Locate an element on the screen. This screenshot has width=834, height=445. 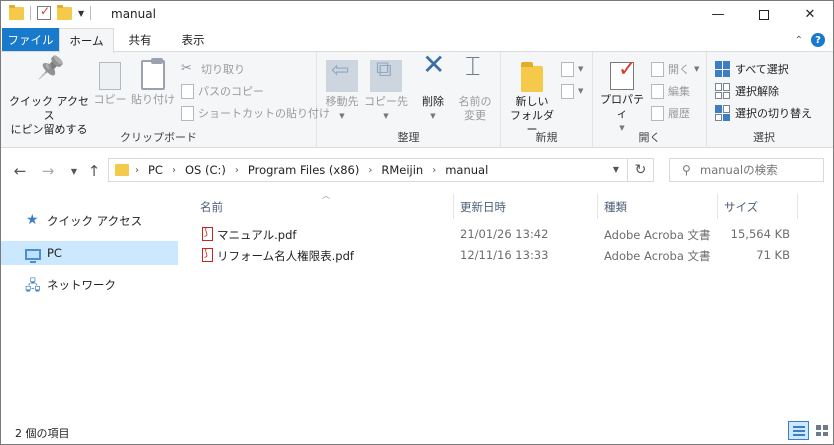
group-label-select: 選択 is located at coordinates (764, 137).